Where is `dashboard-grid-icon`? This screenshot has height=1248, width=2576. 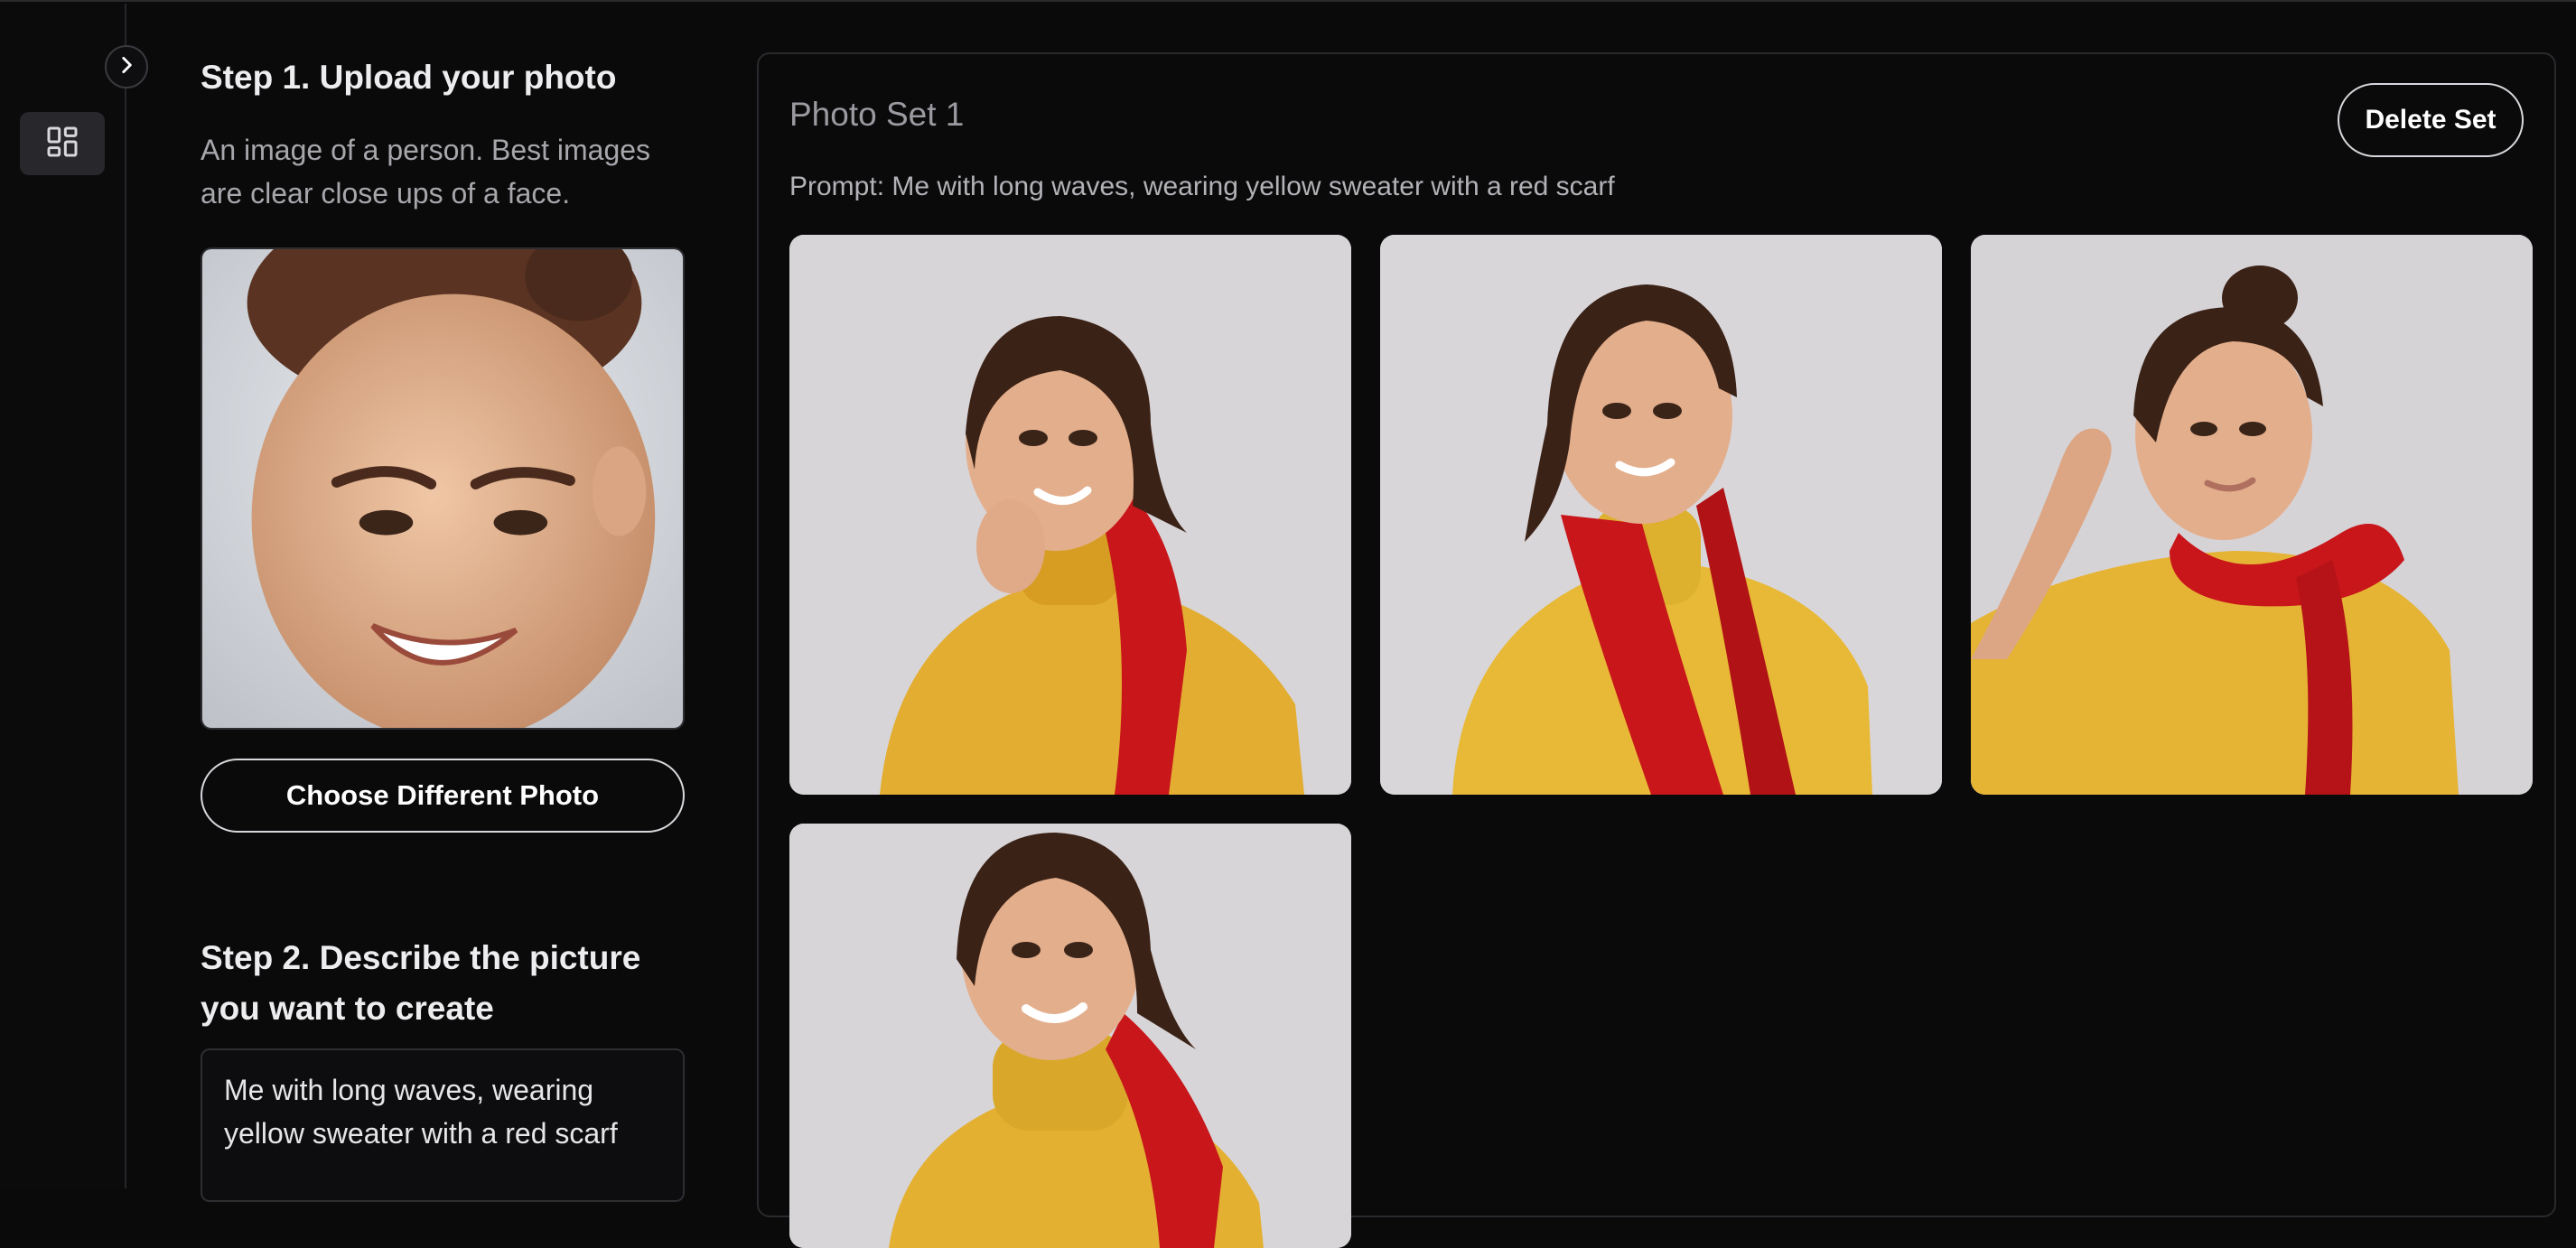
dashboard-grid-icon is located at coordinates (62, 144).